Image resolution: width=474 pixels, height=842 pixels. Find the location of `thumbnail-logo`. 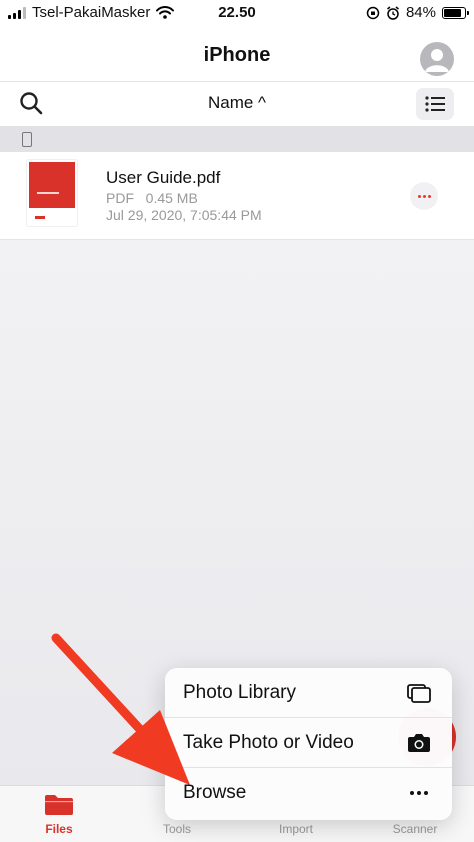

thumbnail-logo is located at coordinates (40, 217).